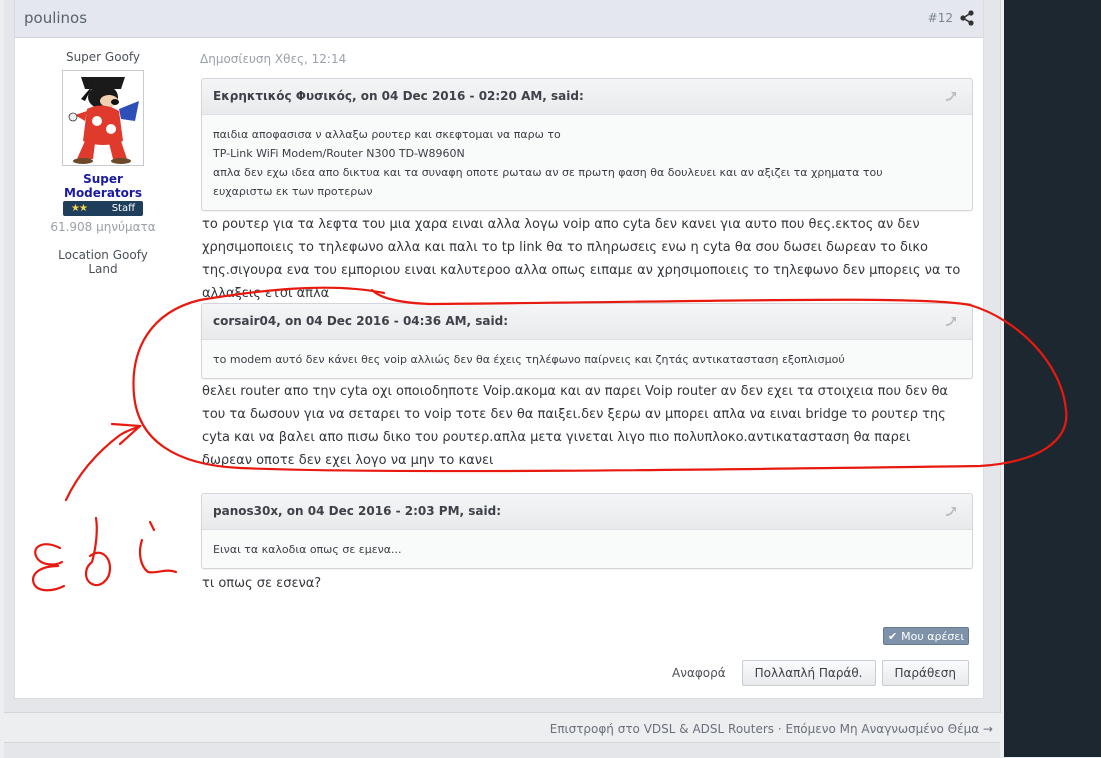 The width and height of the screenshot is (1101, 758). Describe the element at coordinates (273, 59) in the screenshot. I see `post-date: Δημοσίευση Χθες, 12:14` at that location.